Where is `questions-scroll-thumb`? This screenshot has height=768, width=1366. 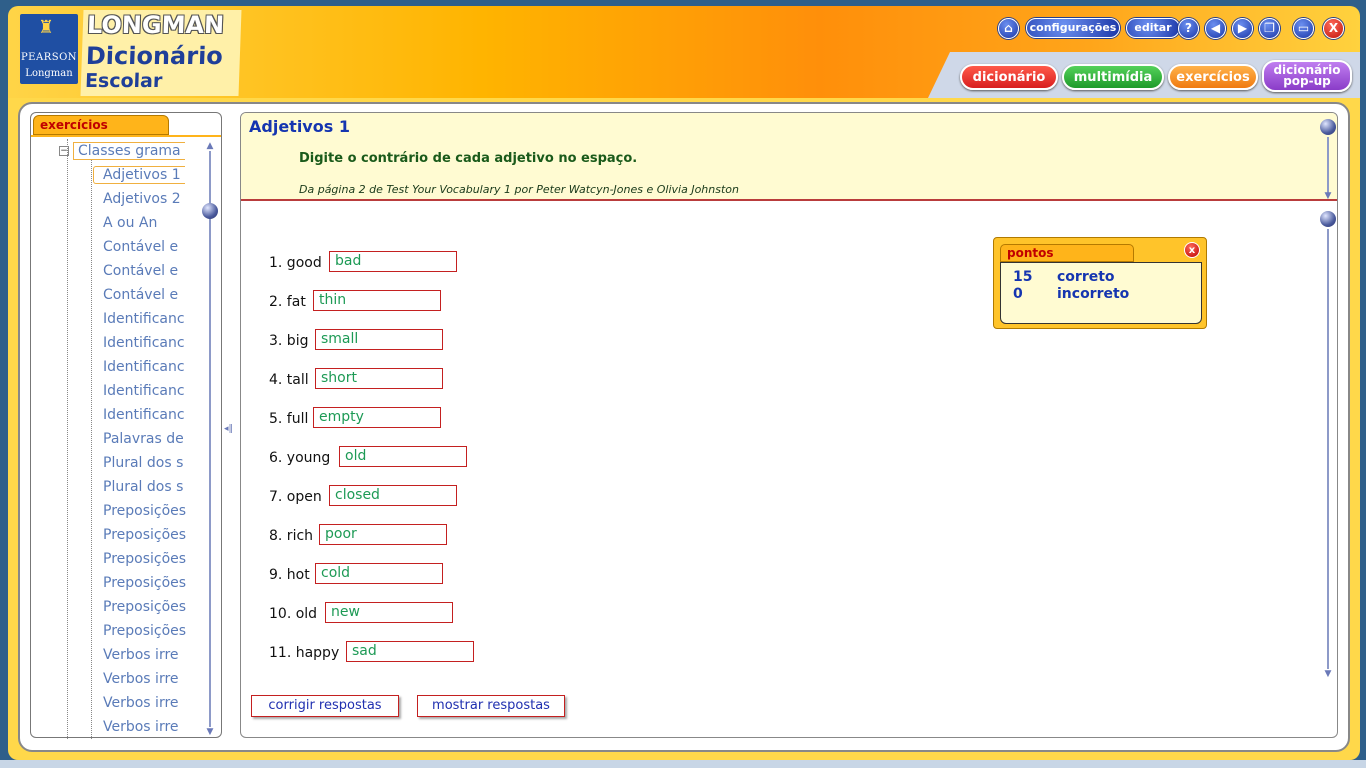
questions-scroll-thumb is located at coordinates (1328, 219).